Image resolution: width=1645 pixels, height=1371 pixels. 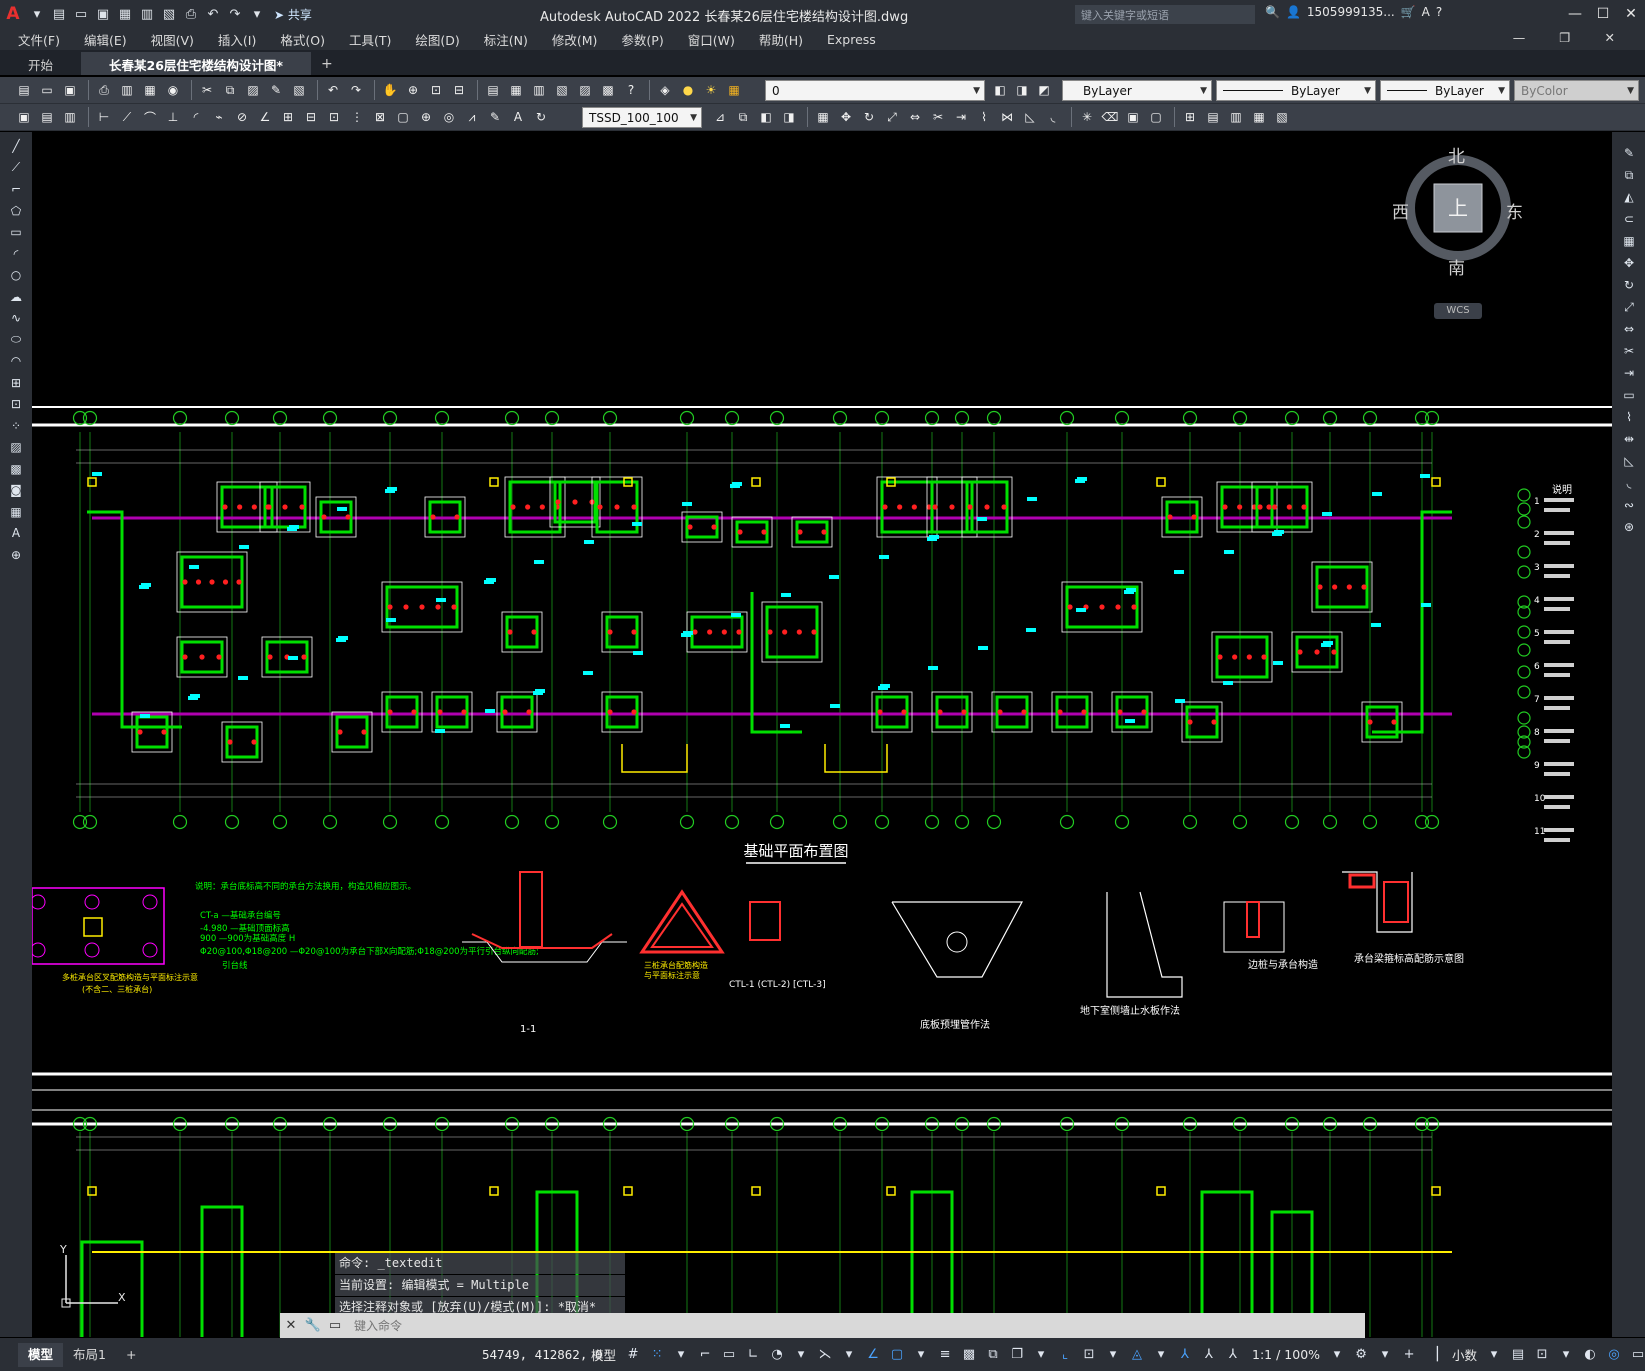 What do you see at coordinates (104, 117) in the screenshot?
I see `linear-dim-icon: ⊢` at bounding box center [104, 117].